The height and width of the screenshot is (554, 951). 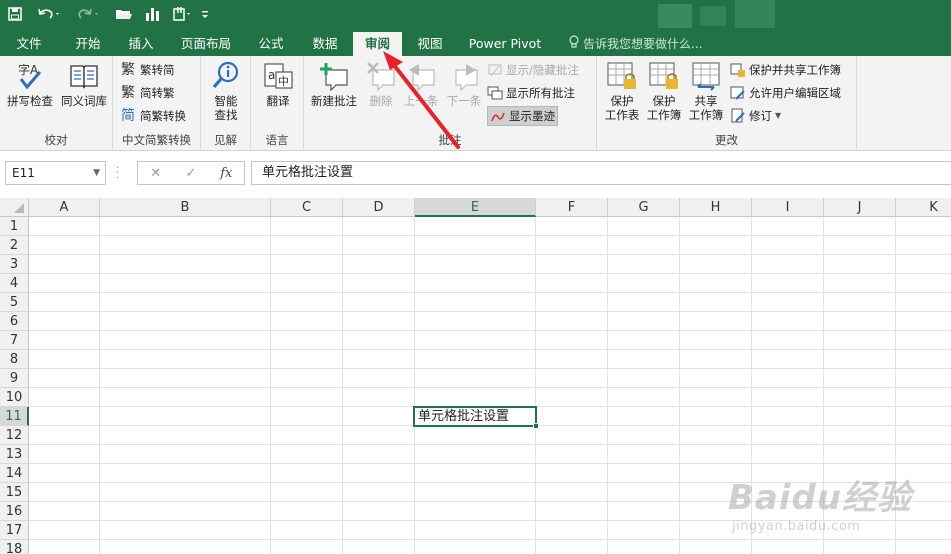 I want to click on customize-icon, so click(x=205, y=14).